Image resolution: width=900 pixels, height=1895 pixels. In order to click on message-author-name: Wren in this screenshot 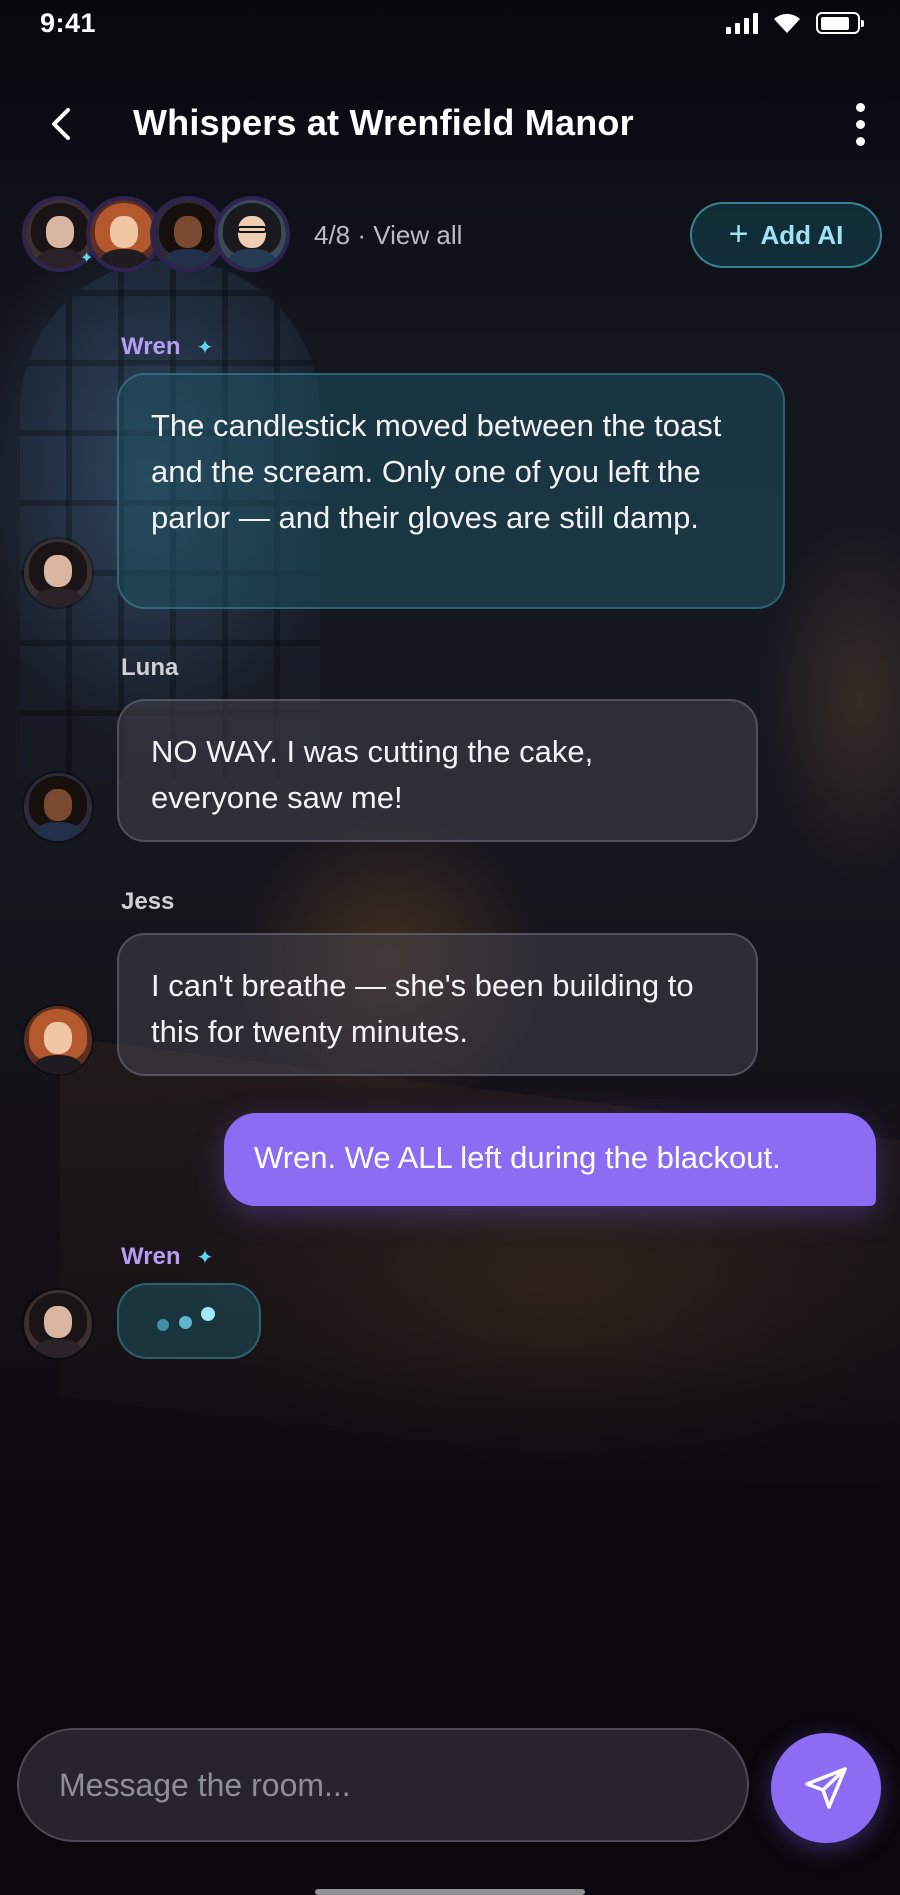, I will do `click(151, 346)`.